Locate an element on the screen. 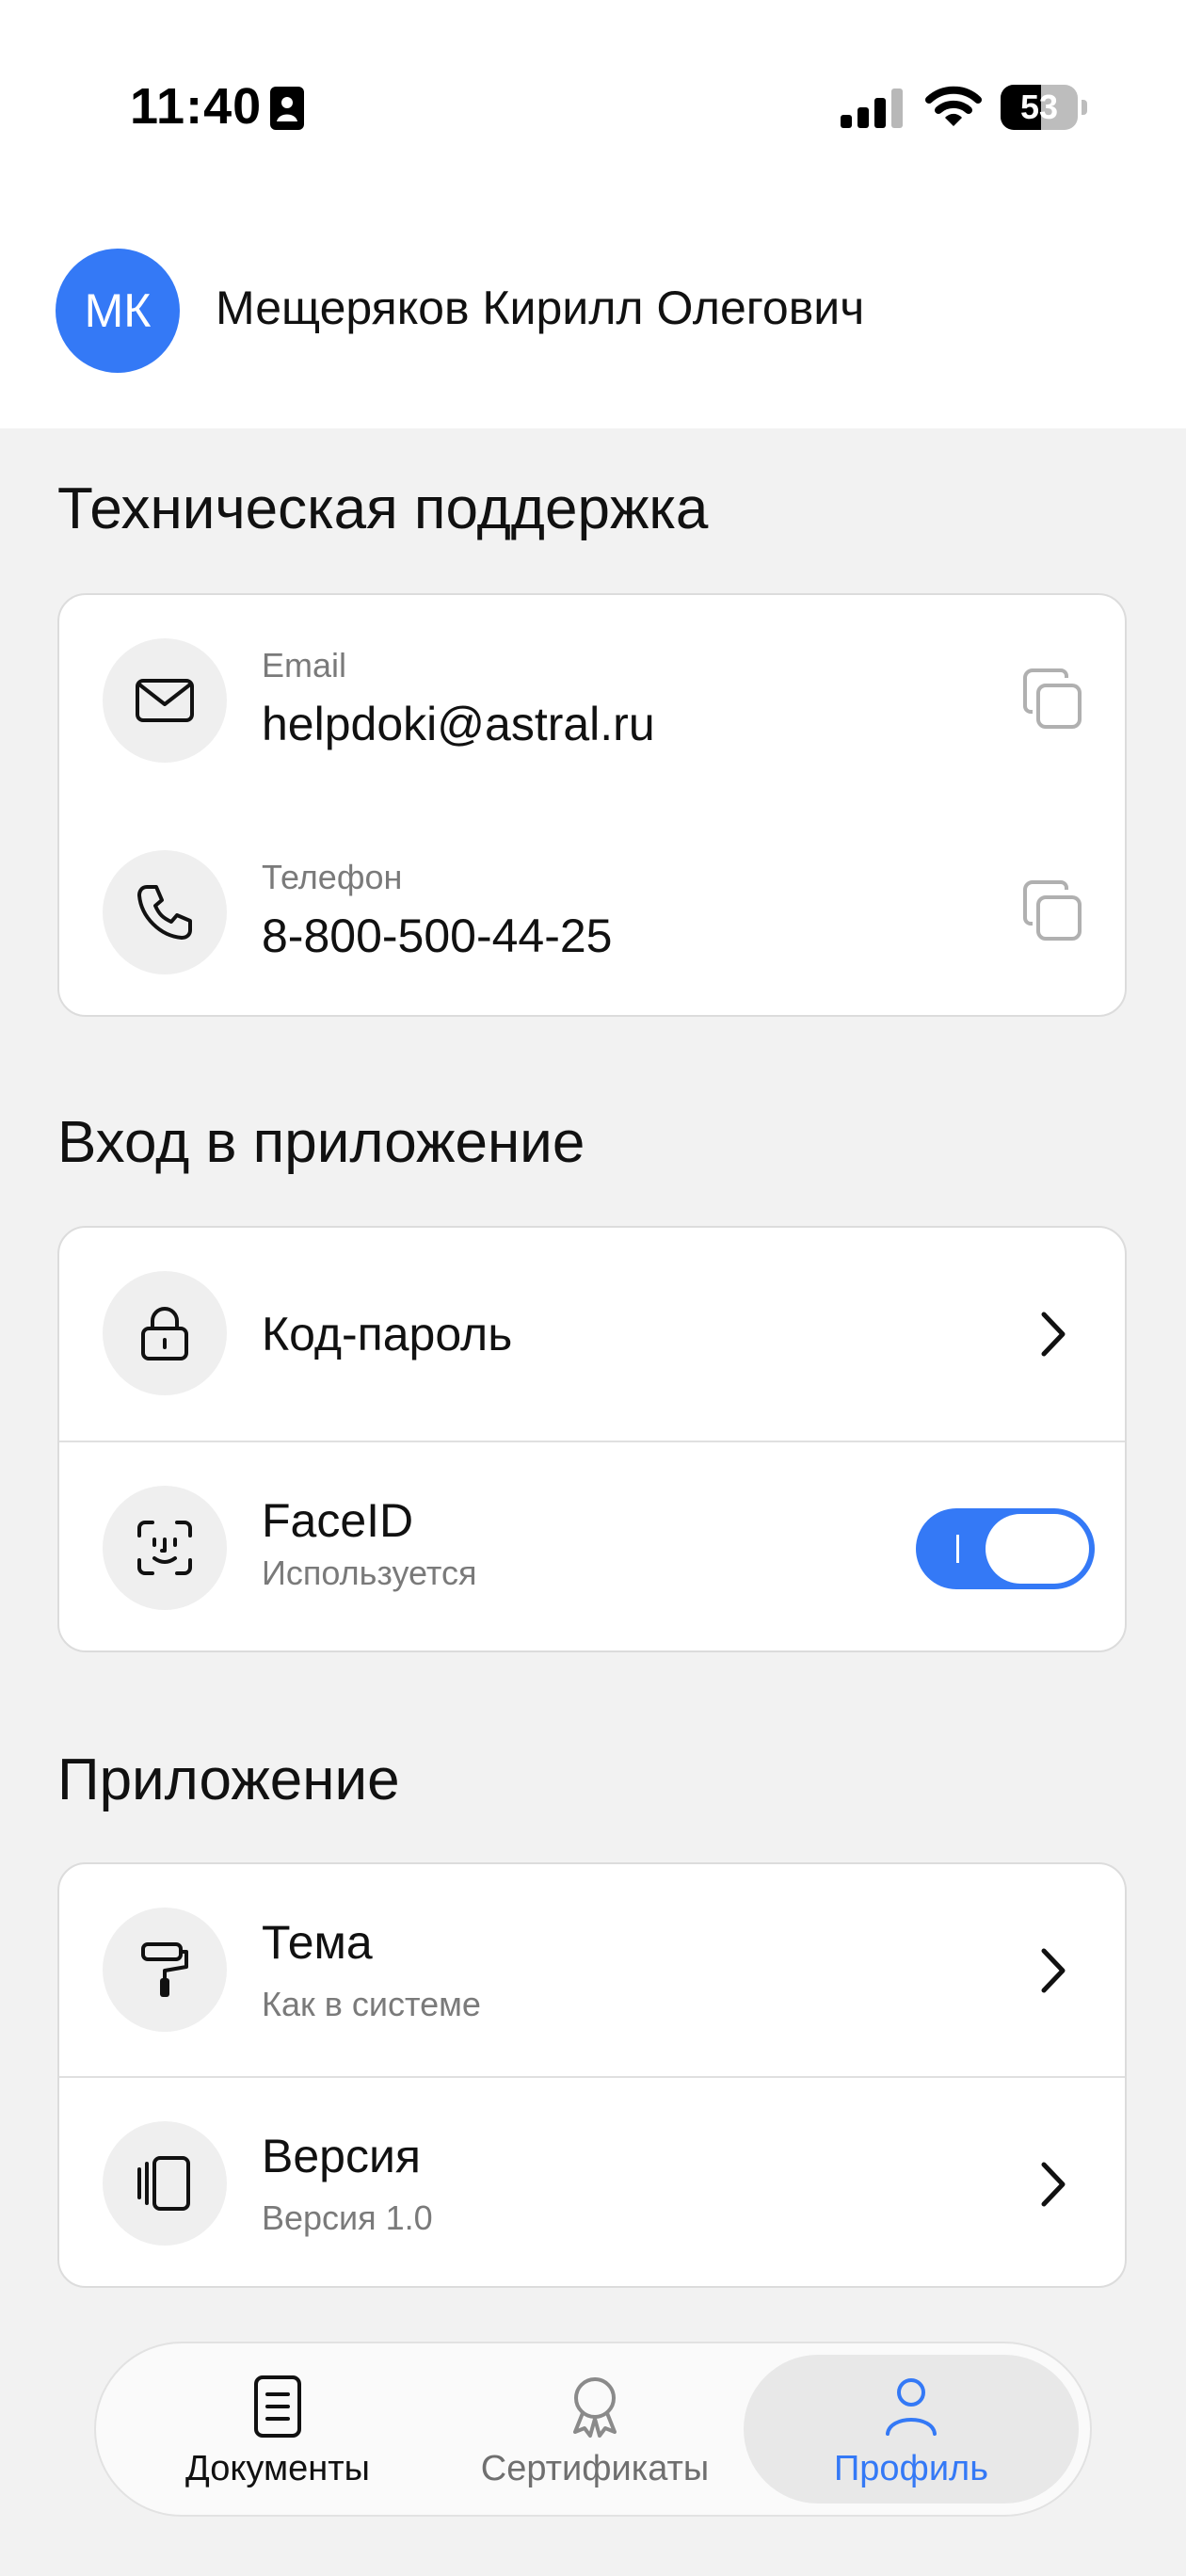 This screenshot has height=2576, width=1186. email-row: Email helpdoki@astral.ru is located at coordinates (592, 701).